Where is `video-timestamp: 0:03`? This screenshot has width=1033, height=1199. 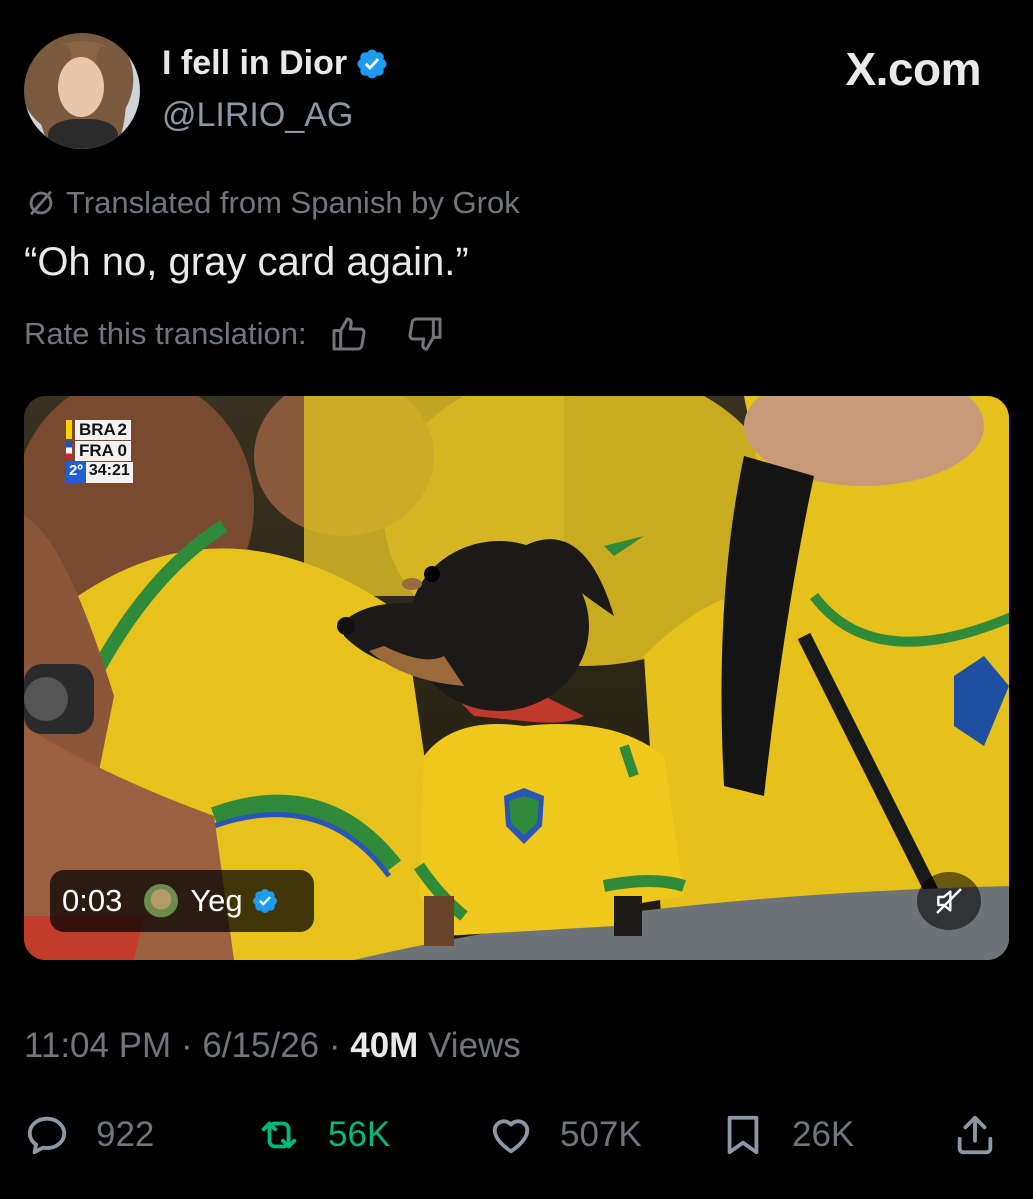
video-timestamp: 0:03 is located at coordinates (92, 900).